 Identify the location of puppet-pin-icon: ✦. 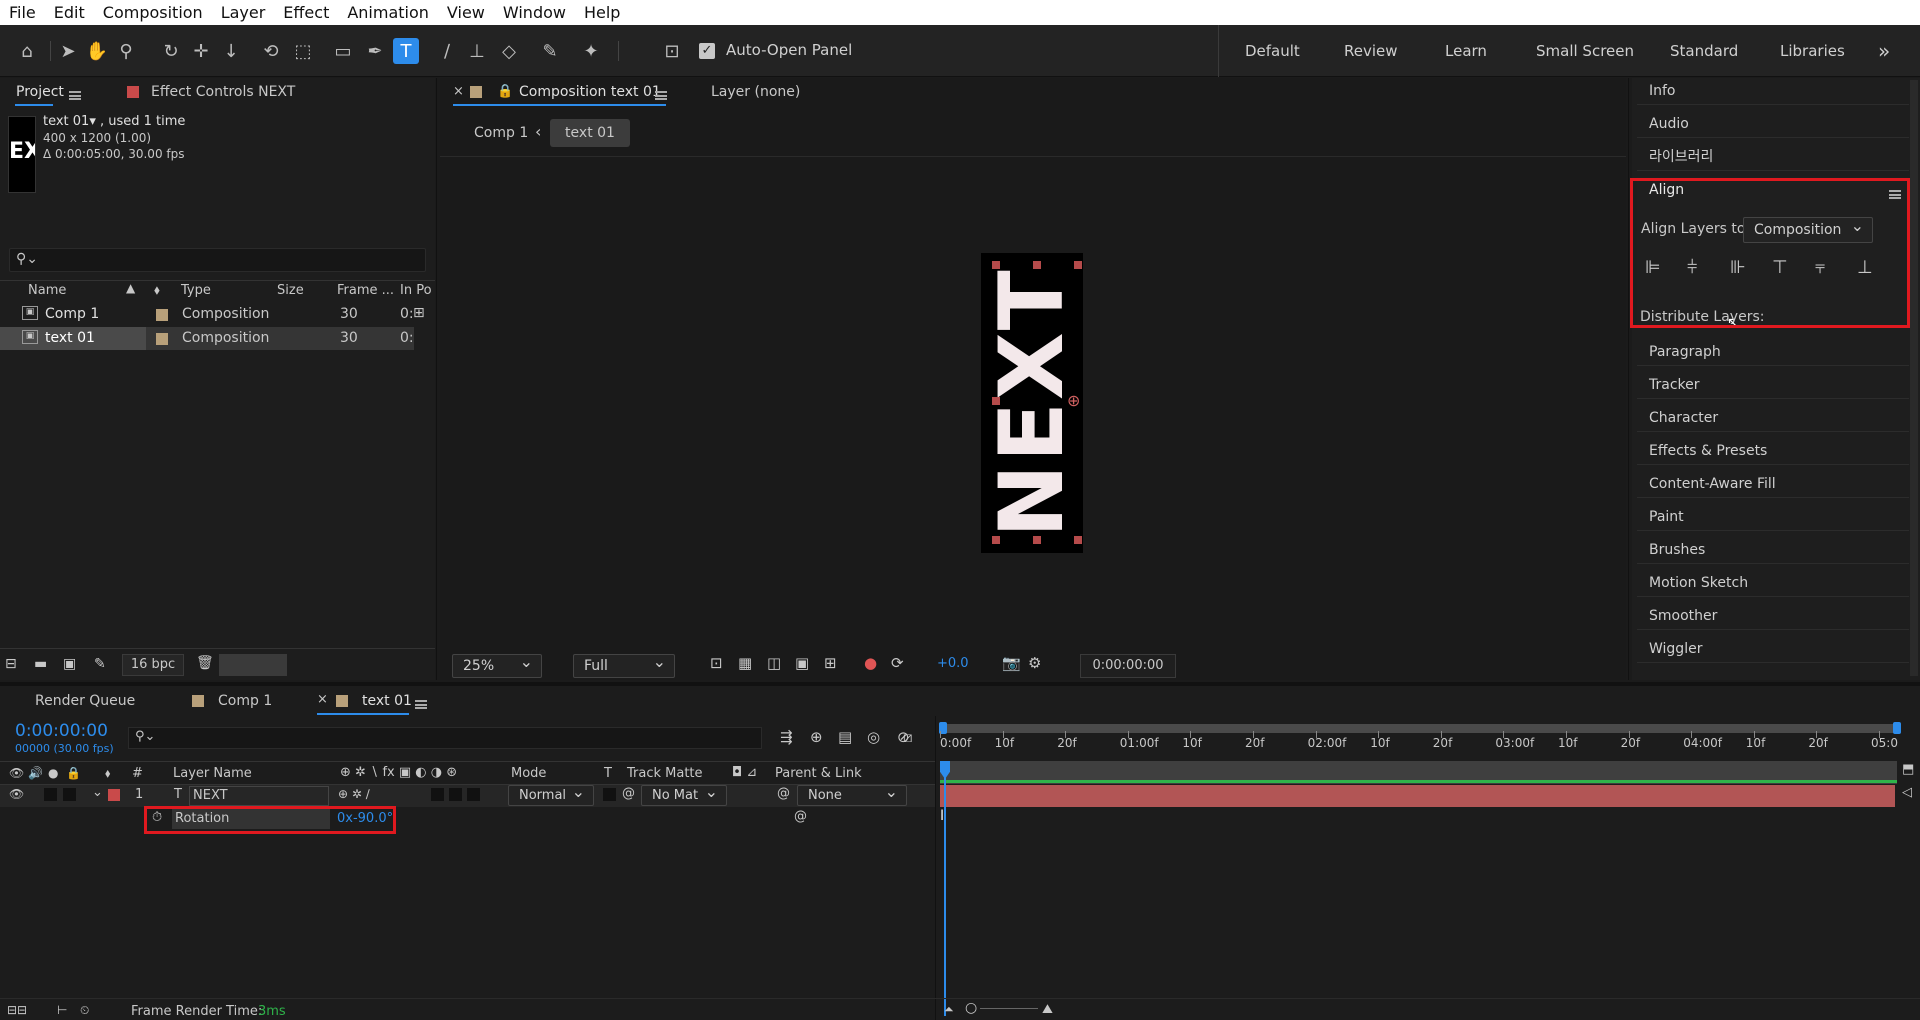
(591, 51).